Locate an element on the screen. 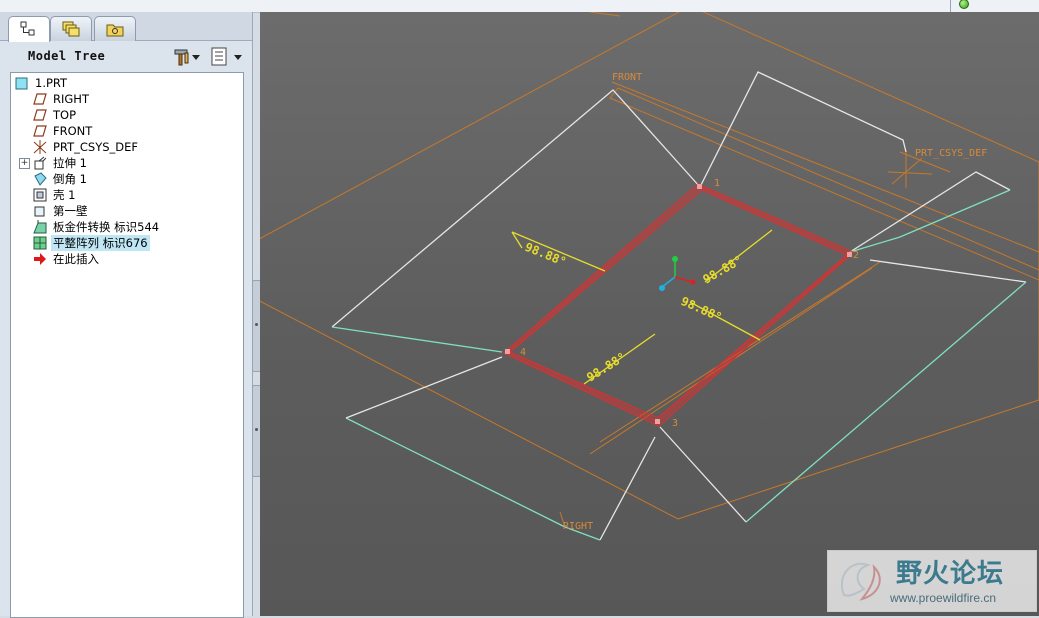  part-icon is located at coordinates (22, 83).